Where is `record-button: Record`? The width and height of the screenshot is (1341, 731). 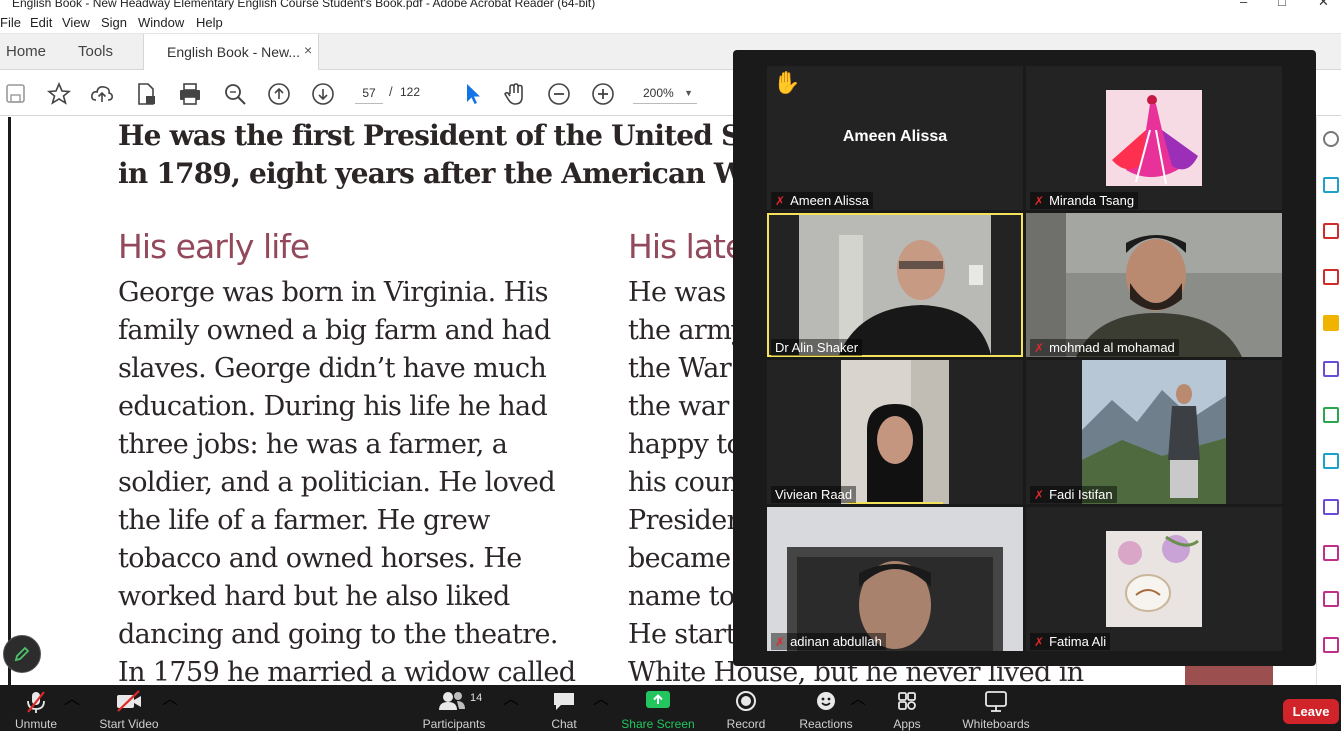 record-button: Record is located at coordinates (746, 708).